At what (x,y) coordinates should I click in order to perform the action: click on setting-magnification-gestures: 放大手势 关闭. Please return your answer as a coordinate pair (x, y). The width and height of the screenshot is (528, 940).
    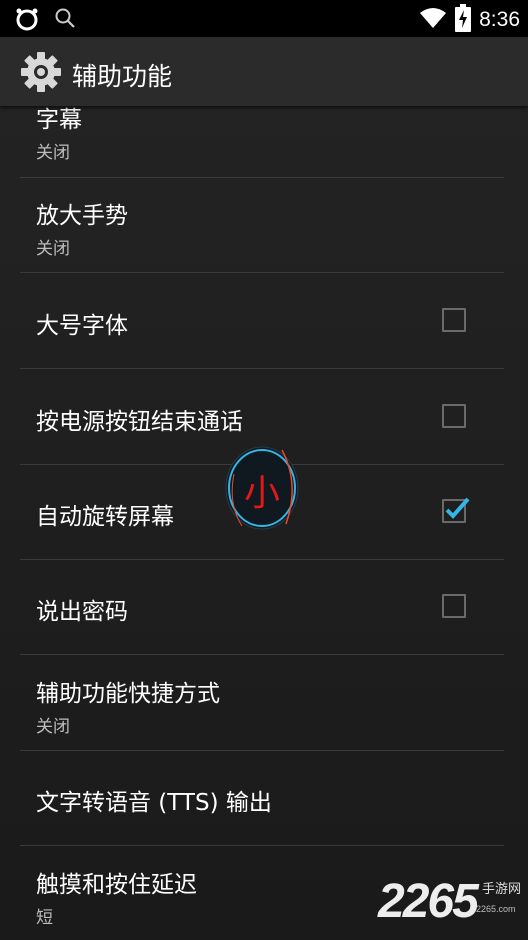
    Looking at the image, I should click on (262, 225).